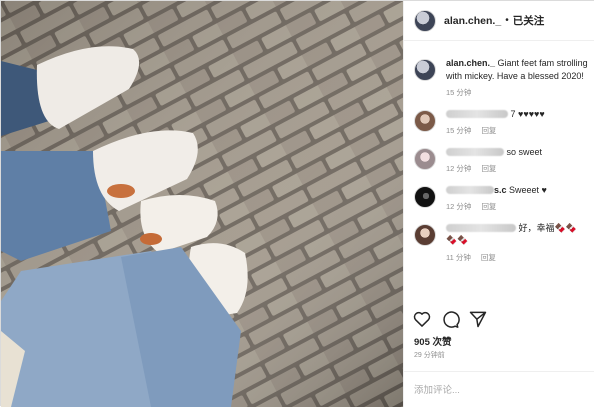 This screenshot has width=594, height=407. I want to click on author-avatar, so click(425, 20).